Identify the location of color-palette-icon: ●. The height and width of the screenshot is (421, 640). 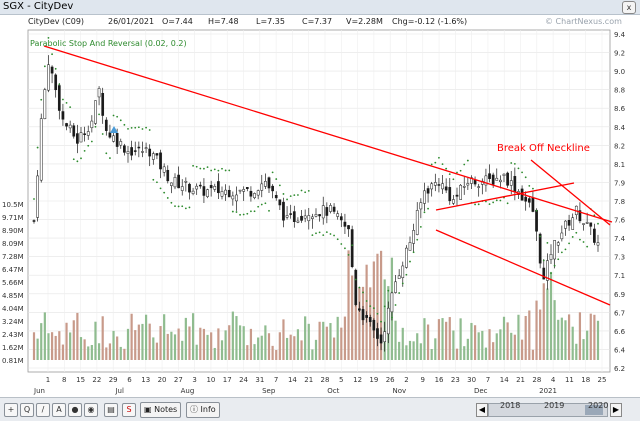
(75, 410).